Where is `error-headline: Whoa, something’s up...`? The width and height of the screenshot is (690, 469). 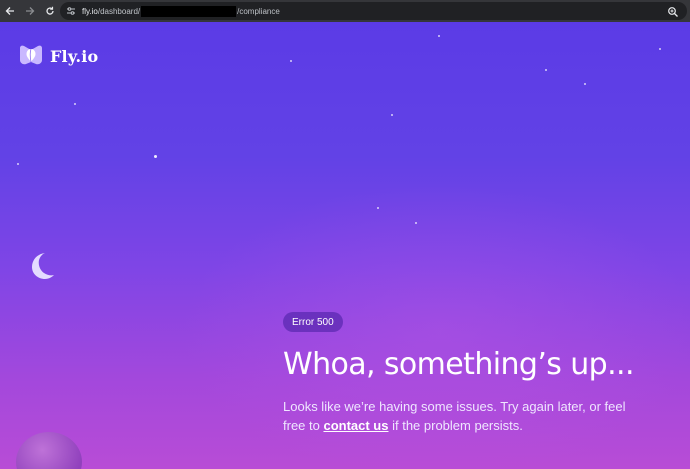 error-headline: Whoa, something’s up... is located at coordinates (458, 364).